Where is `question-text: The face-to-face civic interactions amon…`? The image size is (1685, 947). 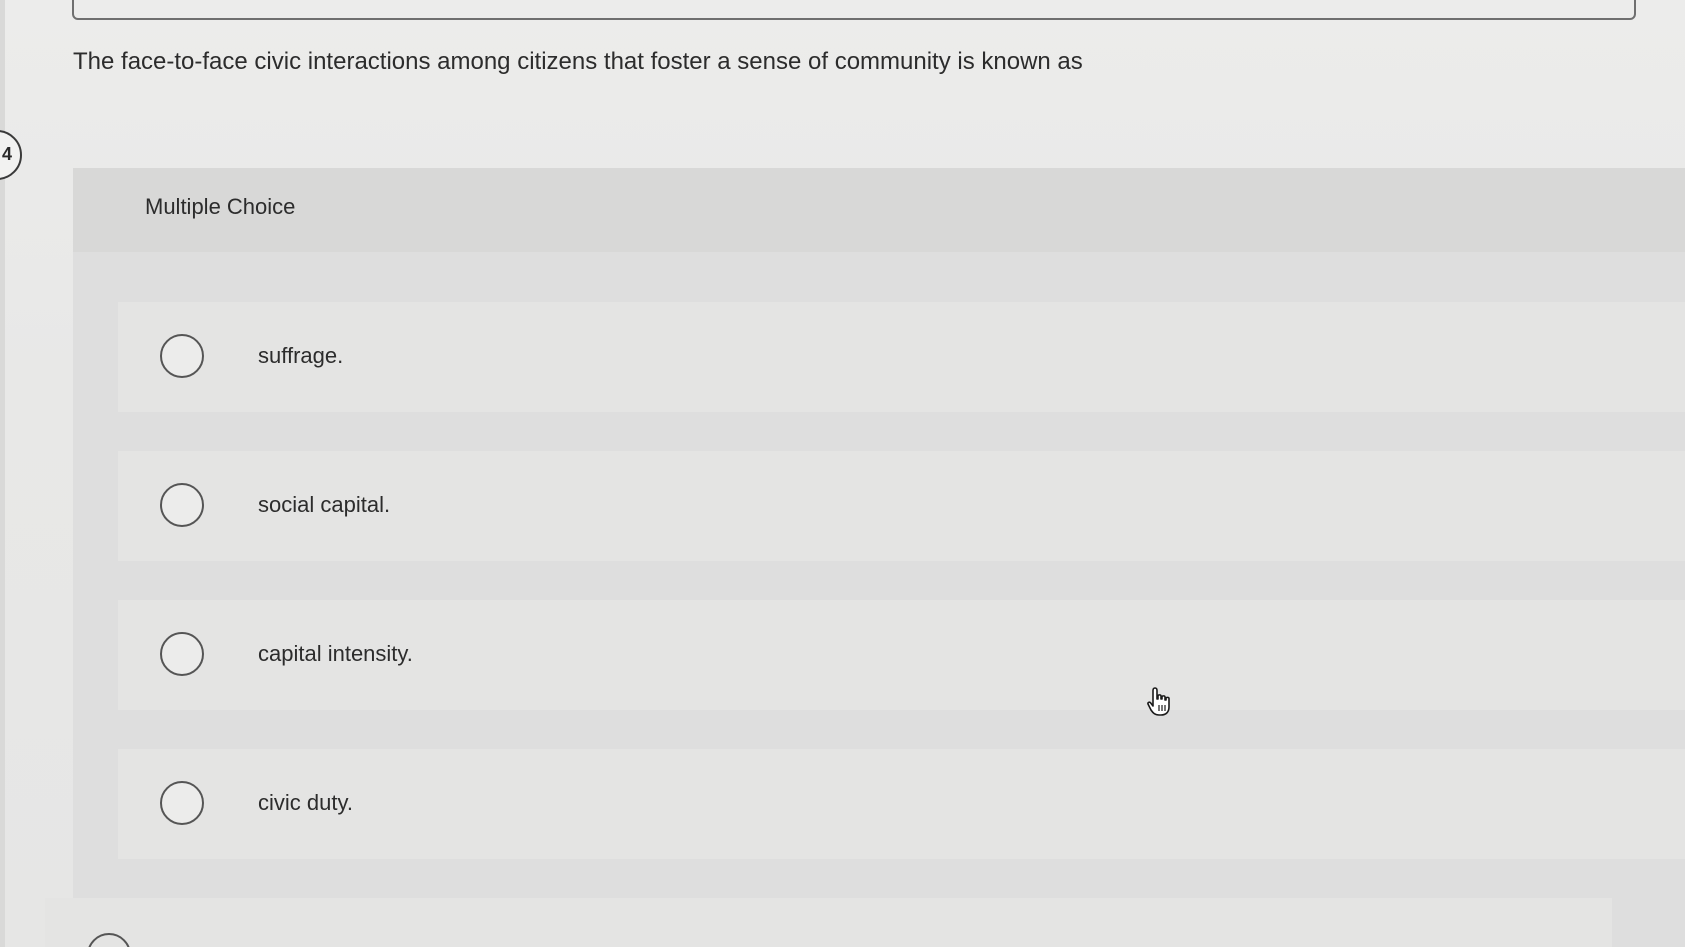
question-text: The face-to-face civic interactions amon… is located at coordinates (578, 61).